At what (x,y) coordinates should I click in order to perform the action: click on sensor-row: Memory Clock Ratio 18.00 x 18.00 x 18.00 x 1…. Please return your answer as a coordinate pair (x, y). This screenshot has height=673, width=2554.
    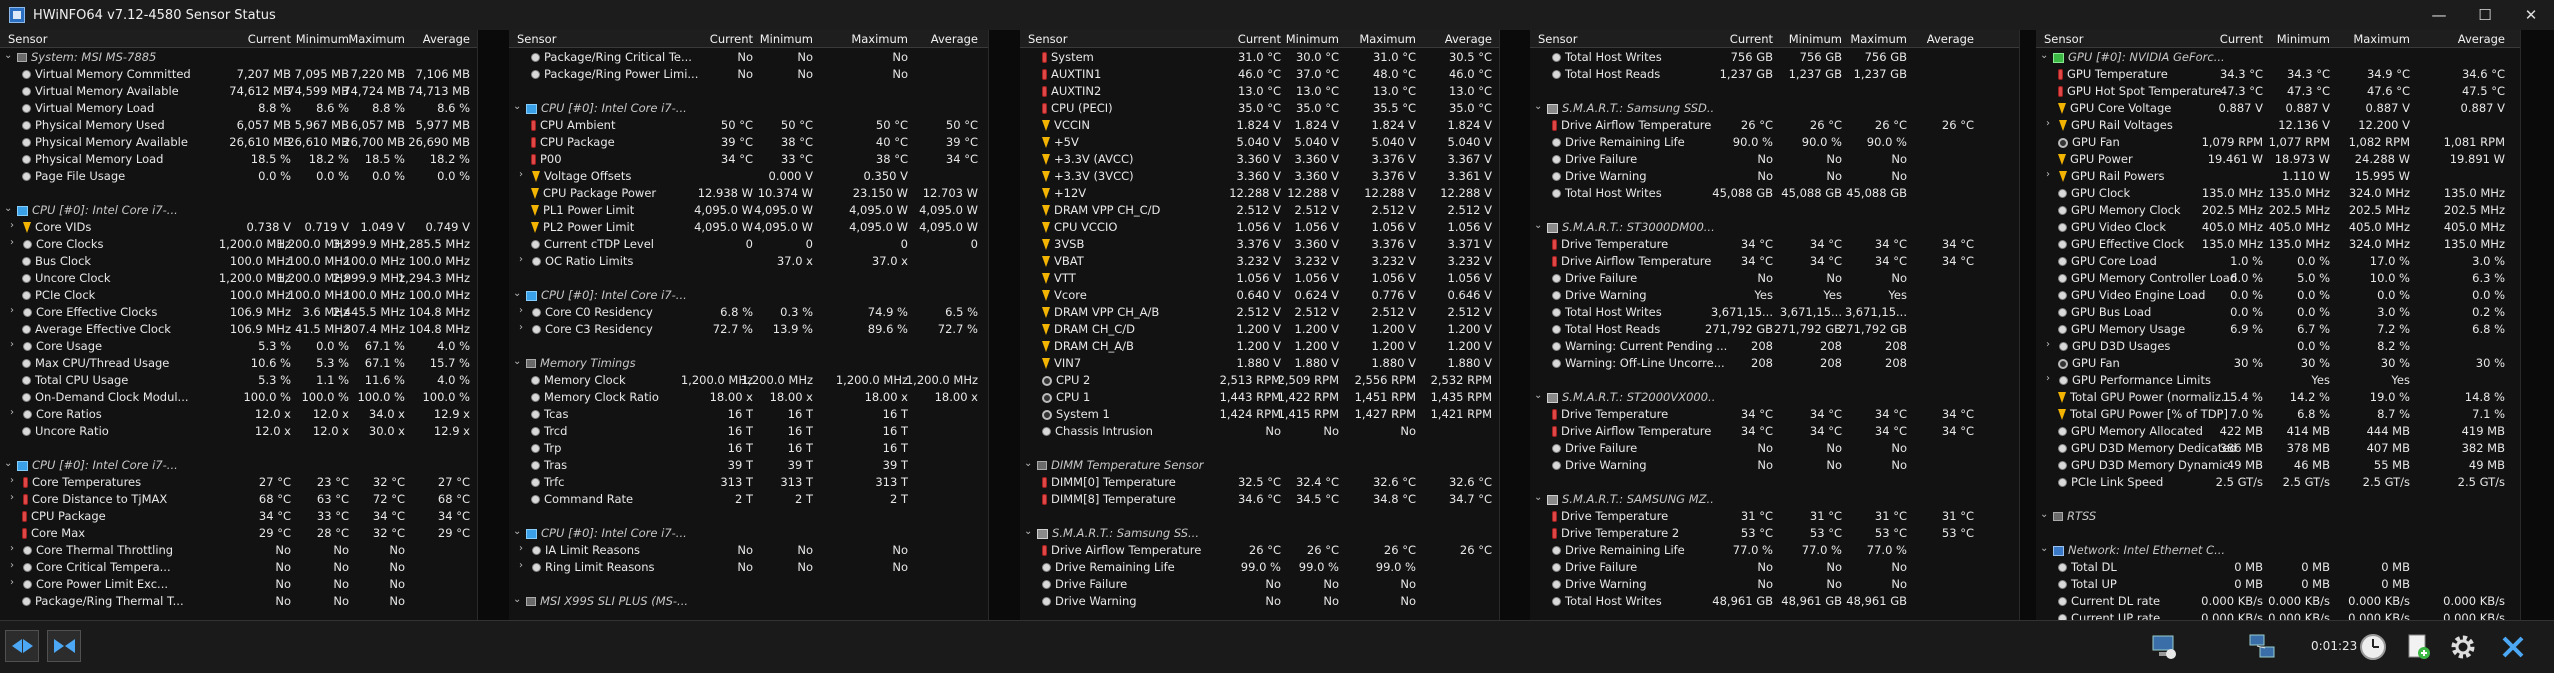
    Looking at the image, I should click on (748, 396).